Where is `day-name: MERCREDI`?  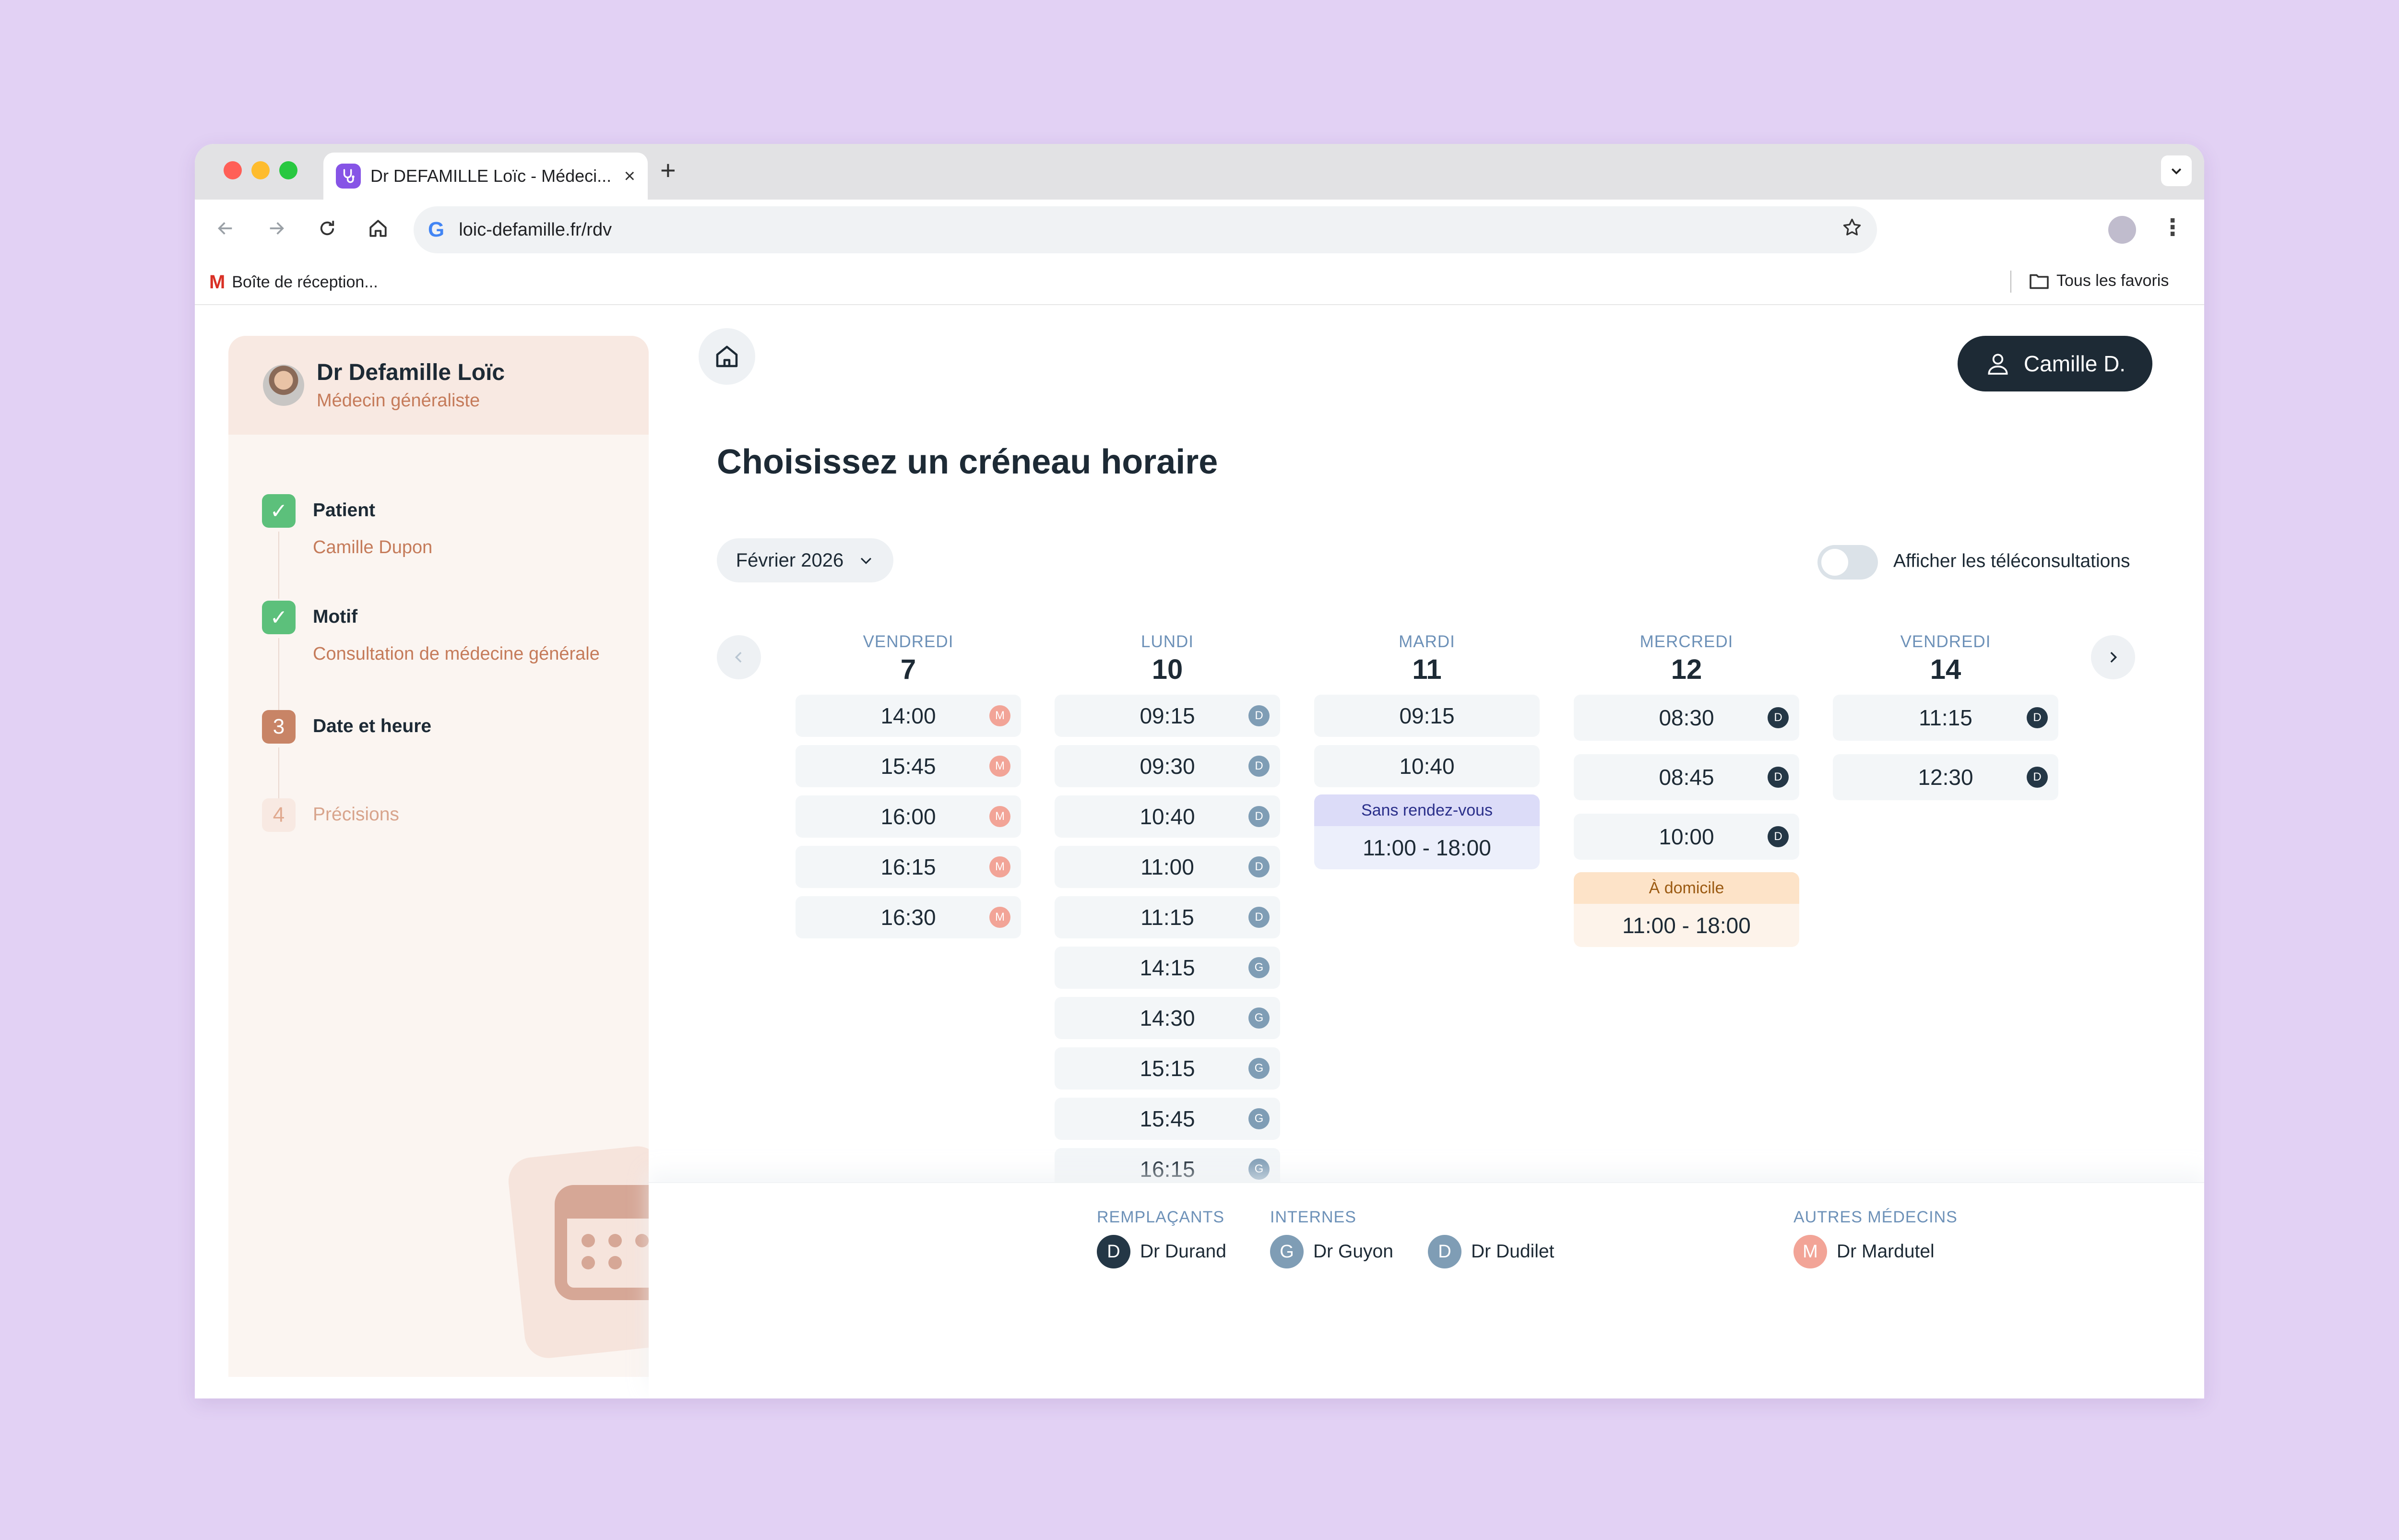 day-name: MERCREDI is located at coordinates (1687, 641).